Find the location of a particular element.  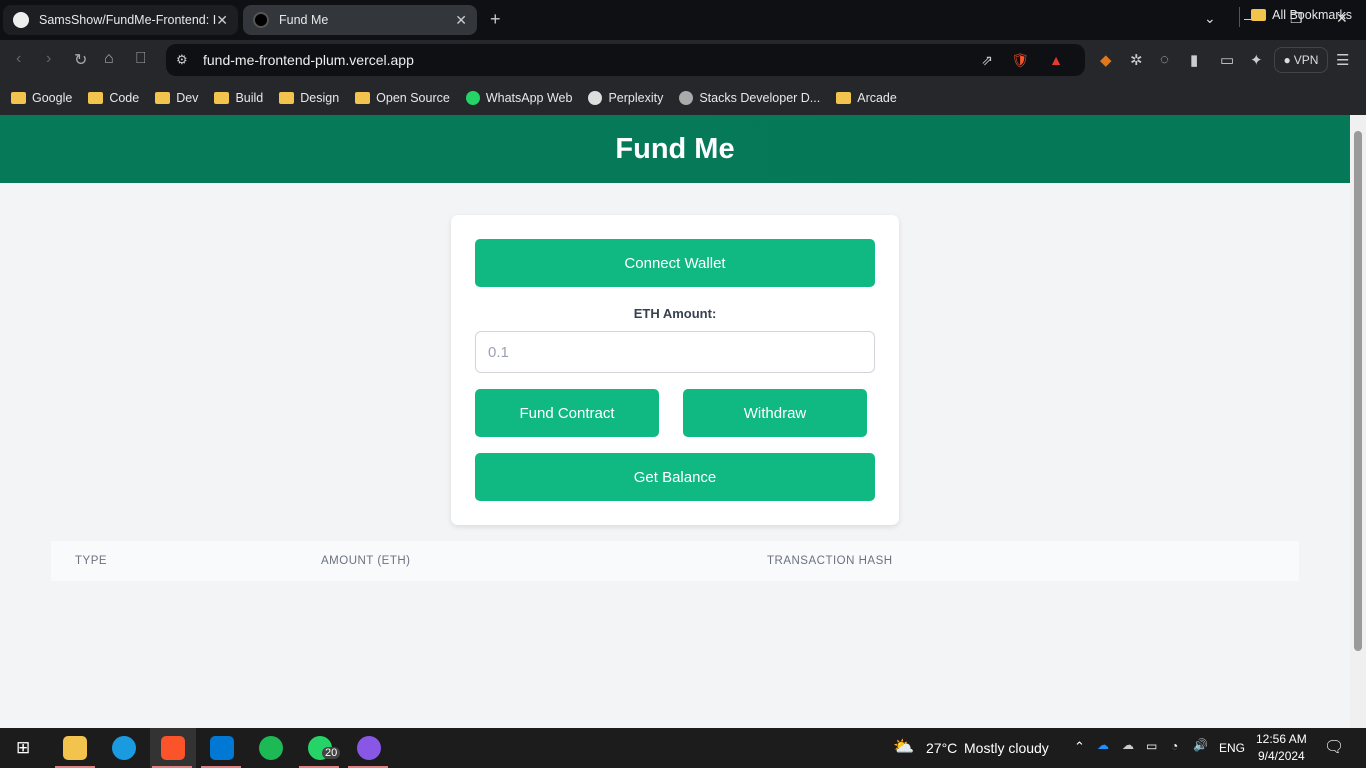

app-header: Fund Me is located at coordinates (675, 149).